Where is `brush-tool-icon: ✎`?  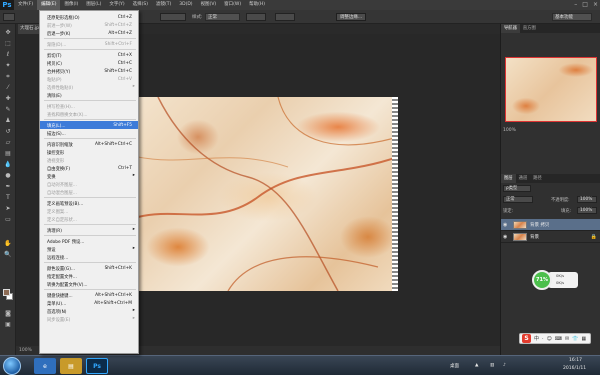 brush-tool-icon: ✎ is located at coordinates (8, 109).